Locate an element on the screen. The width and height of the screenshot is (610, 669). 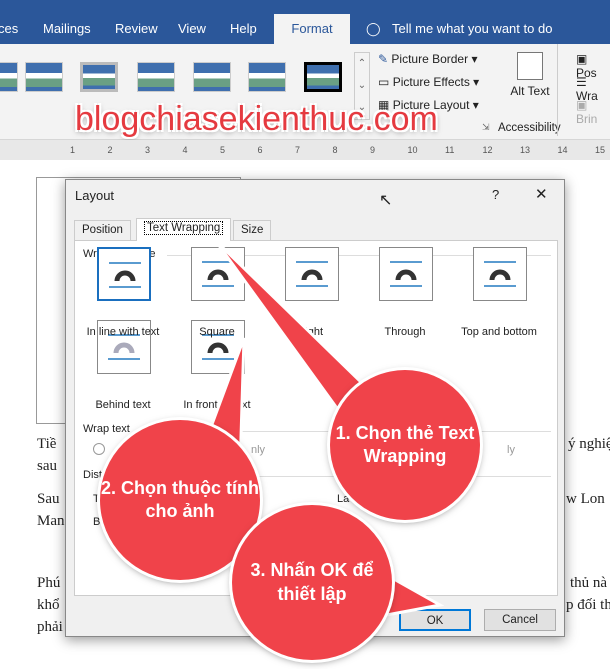
callout-1: 1. Chọn thẻ Text Wrapping is located at coordinates (405, 445).